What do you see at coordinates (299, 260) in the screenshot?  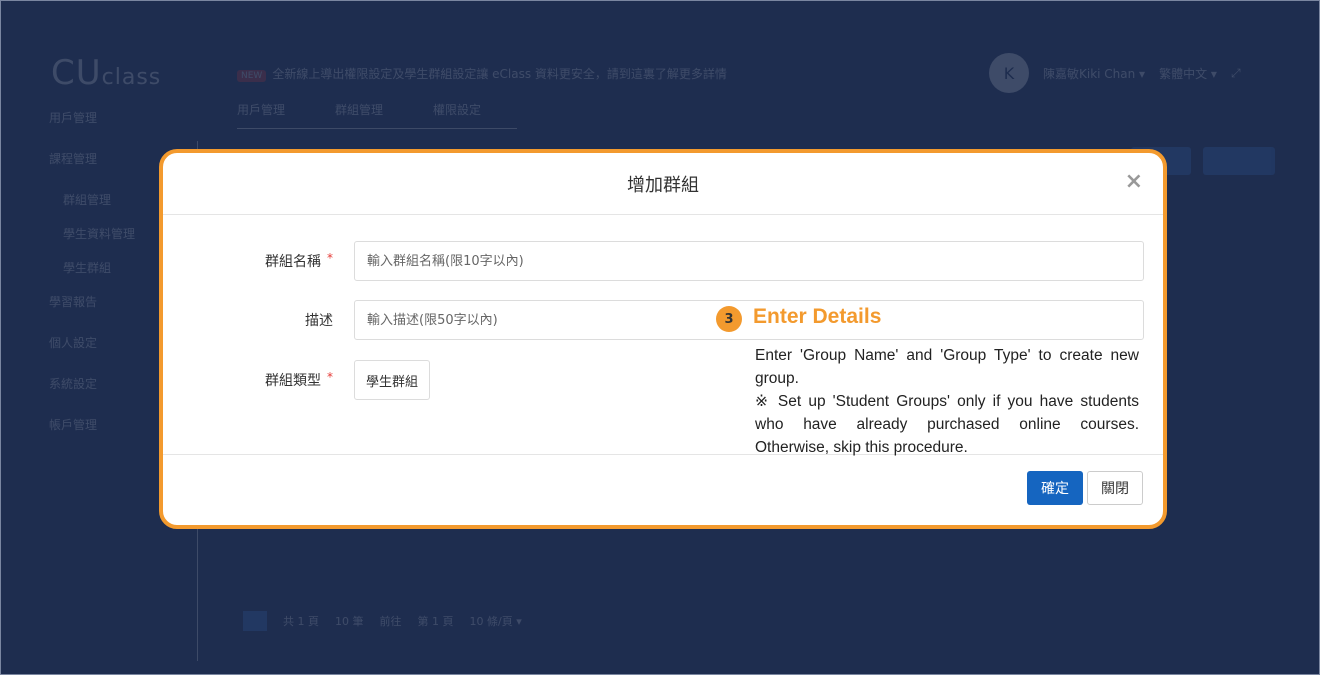 I see `group-name-label: 群組名稱 *` at bounding box center [299, 260].